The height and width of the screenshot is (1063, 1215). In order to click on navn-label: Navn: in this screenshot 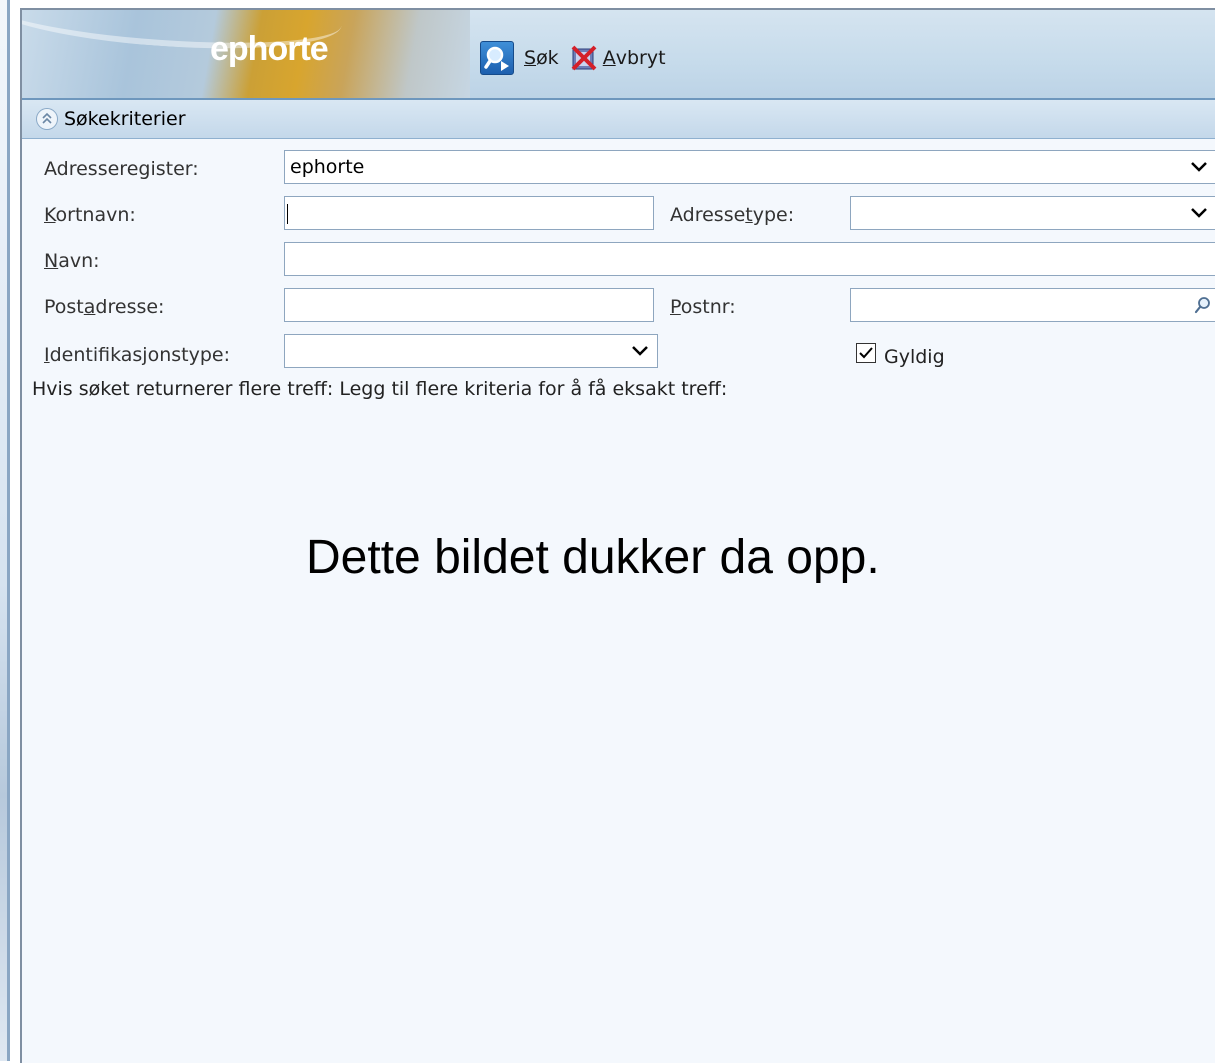, I will do `click(72, 261)`.